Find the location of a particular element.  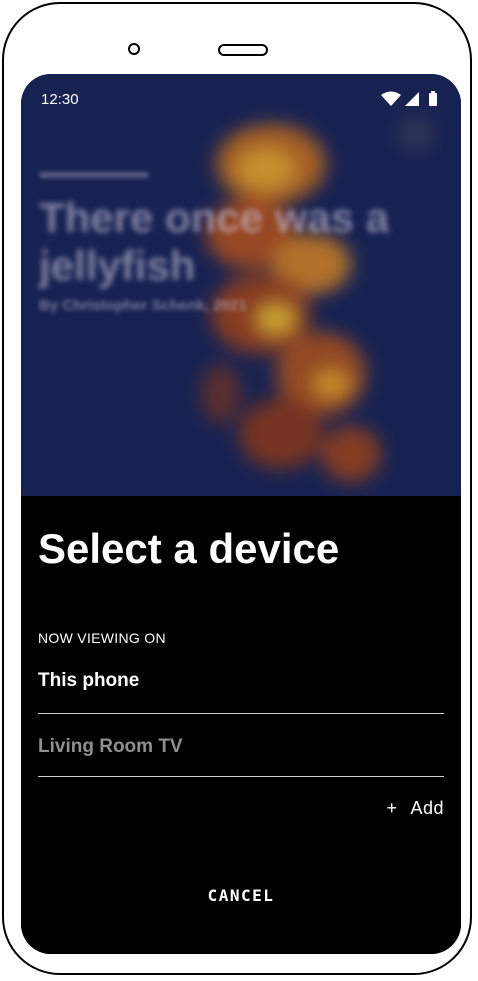

earpiece-speaker is located at coordinates (243, 50).